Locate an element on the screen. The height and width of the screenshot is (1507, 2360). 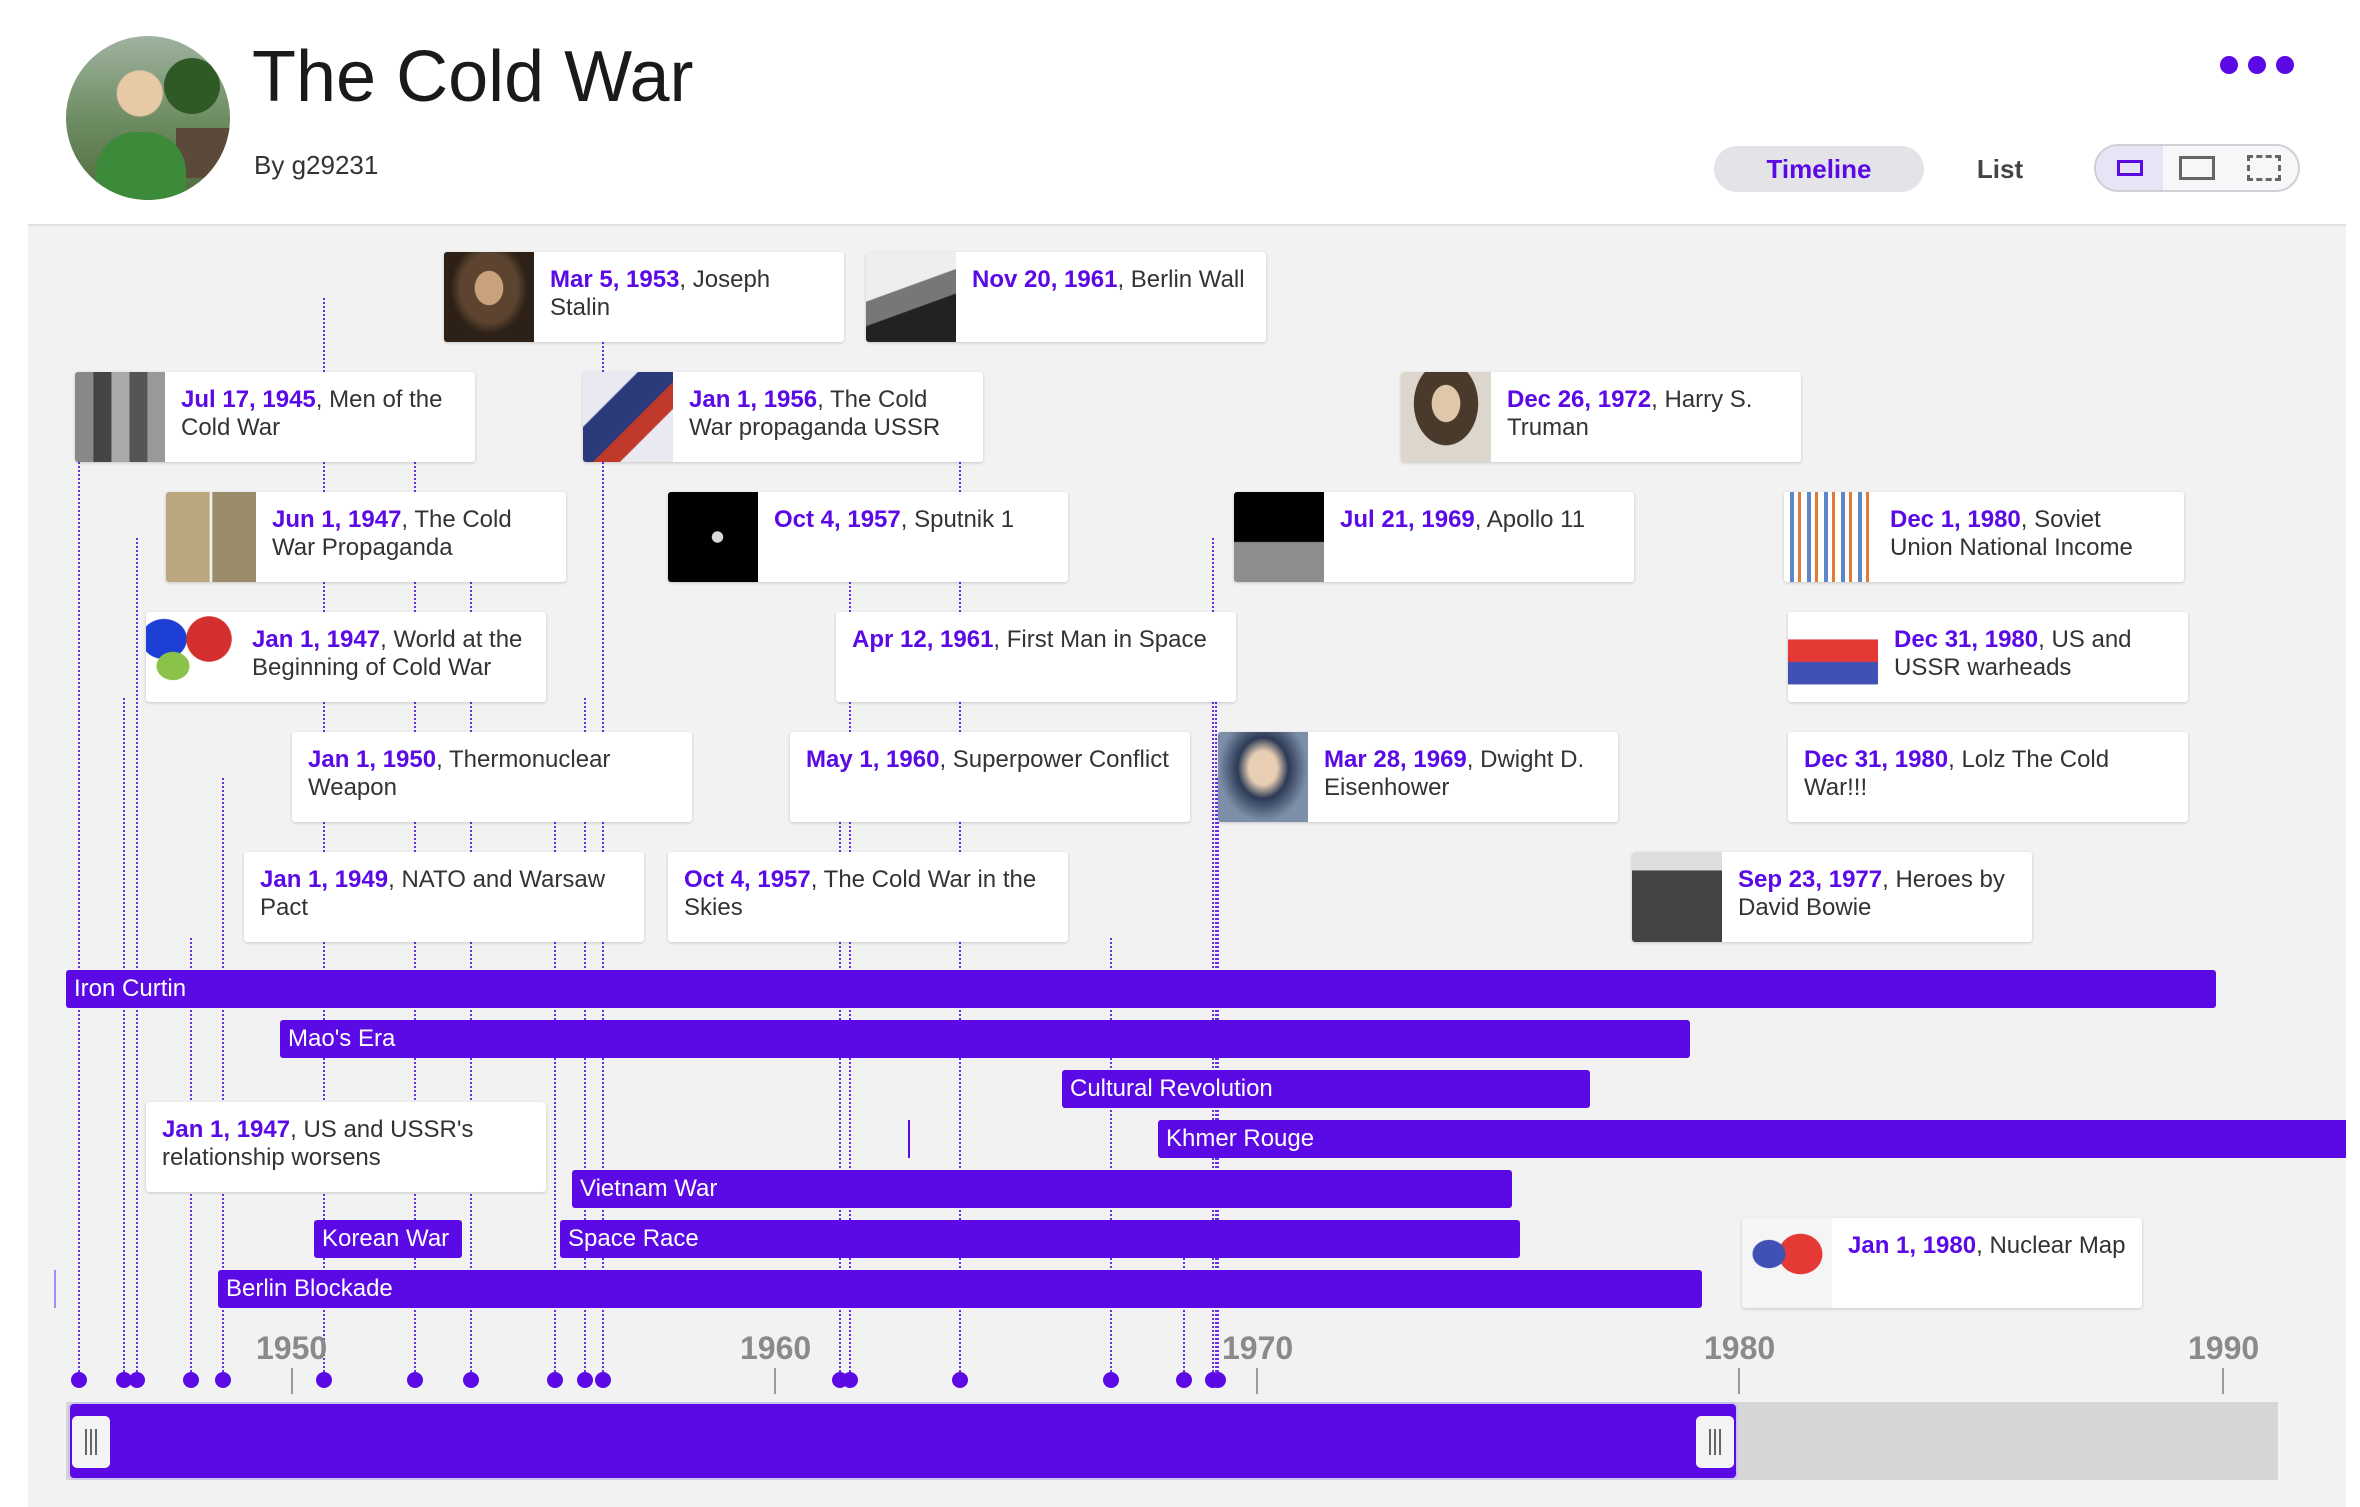
event-text: May 1, 1960, Superpower Conflict is located at coordinates (986, 777).